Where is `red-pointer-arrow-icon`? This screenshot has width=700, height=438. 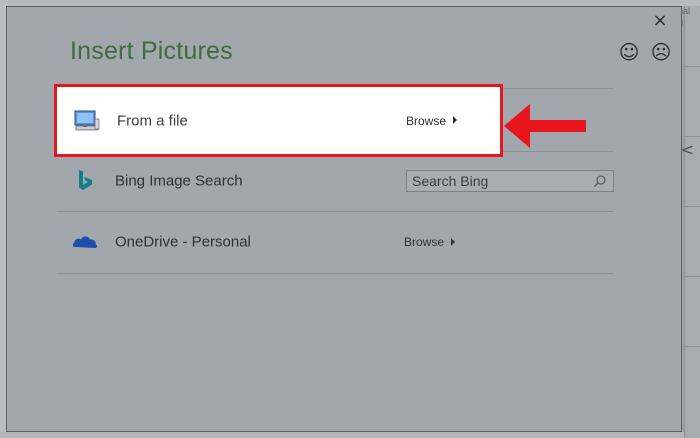 red-pointer-arrow-icon is located at coordinates (545, 126).